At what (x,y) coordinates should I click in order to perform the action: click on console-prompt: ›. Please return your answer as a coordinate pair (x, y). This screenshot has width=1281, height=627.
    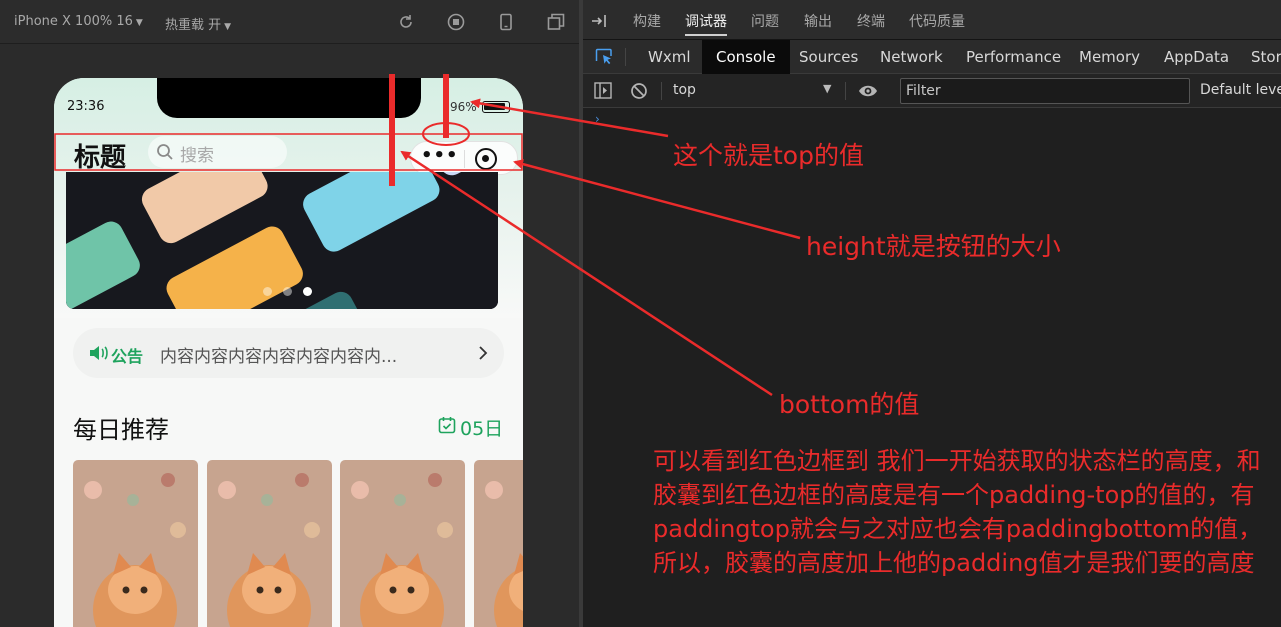
    Looking at the image, I should click on (597, 119).